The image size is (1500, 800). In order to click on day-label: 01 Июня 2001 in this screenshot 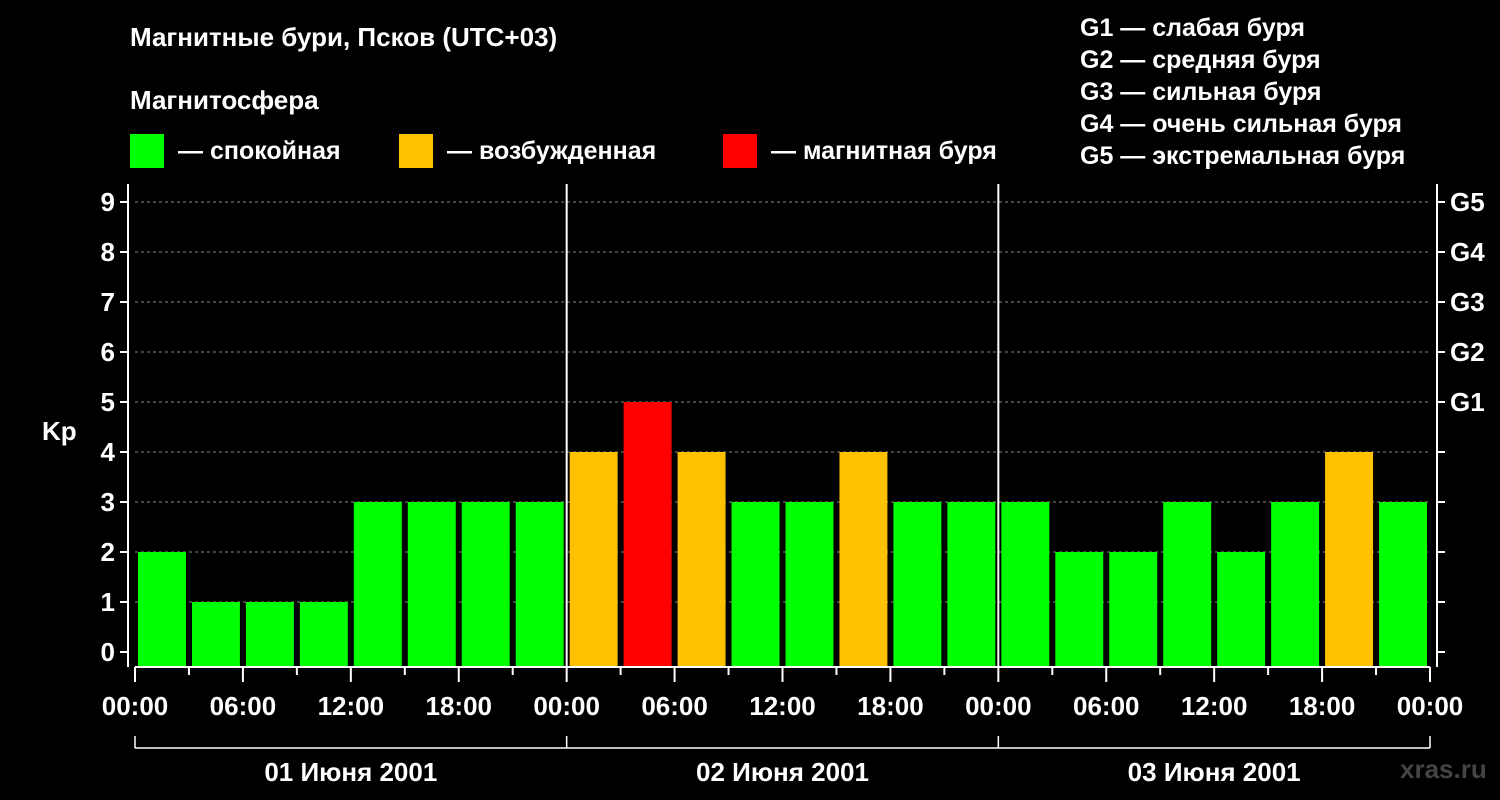, I will do `click(350, 772)`.